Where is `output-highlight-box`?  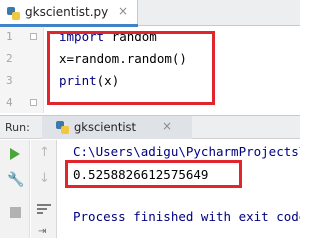
output-highlight-box is located at coordinates (153, 174).